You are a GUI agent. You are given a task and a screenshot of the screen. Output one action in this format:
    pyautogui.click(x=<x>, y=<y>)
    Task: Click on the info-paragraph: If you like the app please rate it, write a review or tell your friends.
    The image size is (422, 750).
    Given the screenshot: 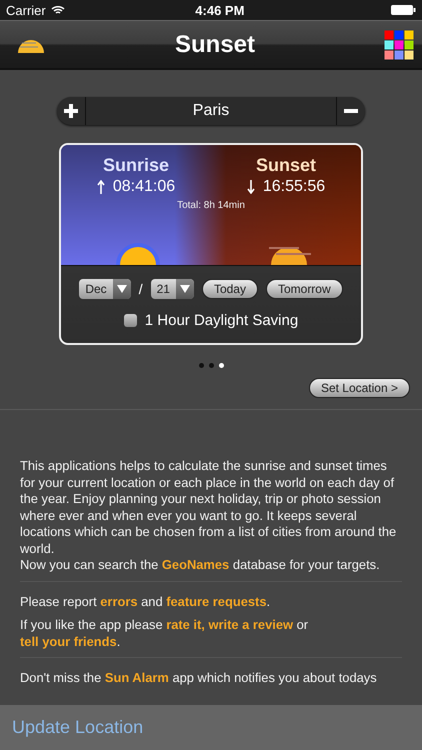 What is the action you would take?
    pyautogui.click(x=165, y=633)
    